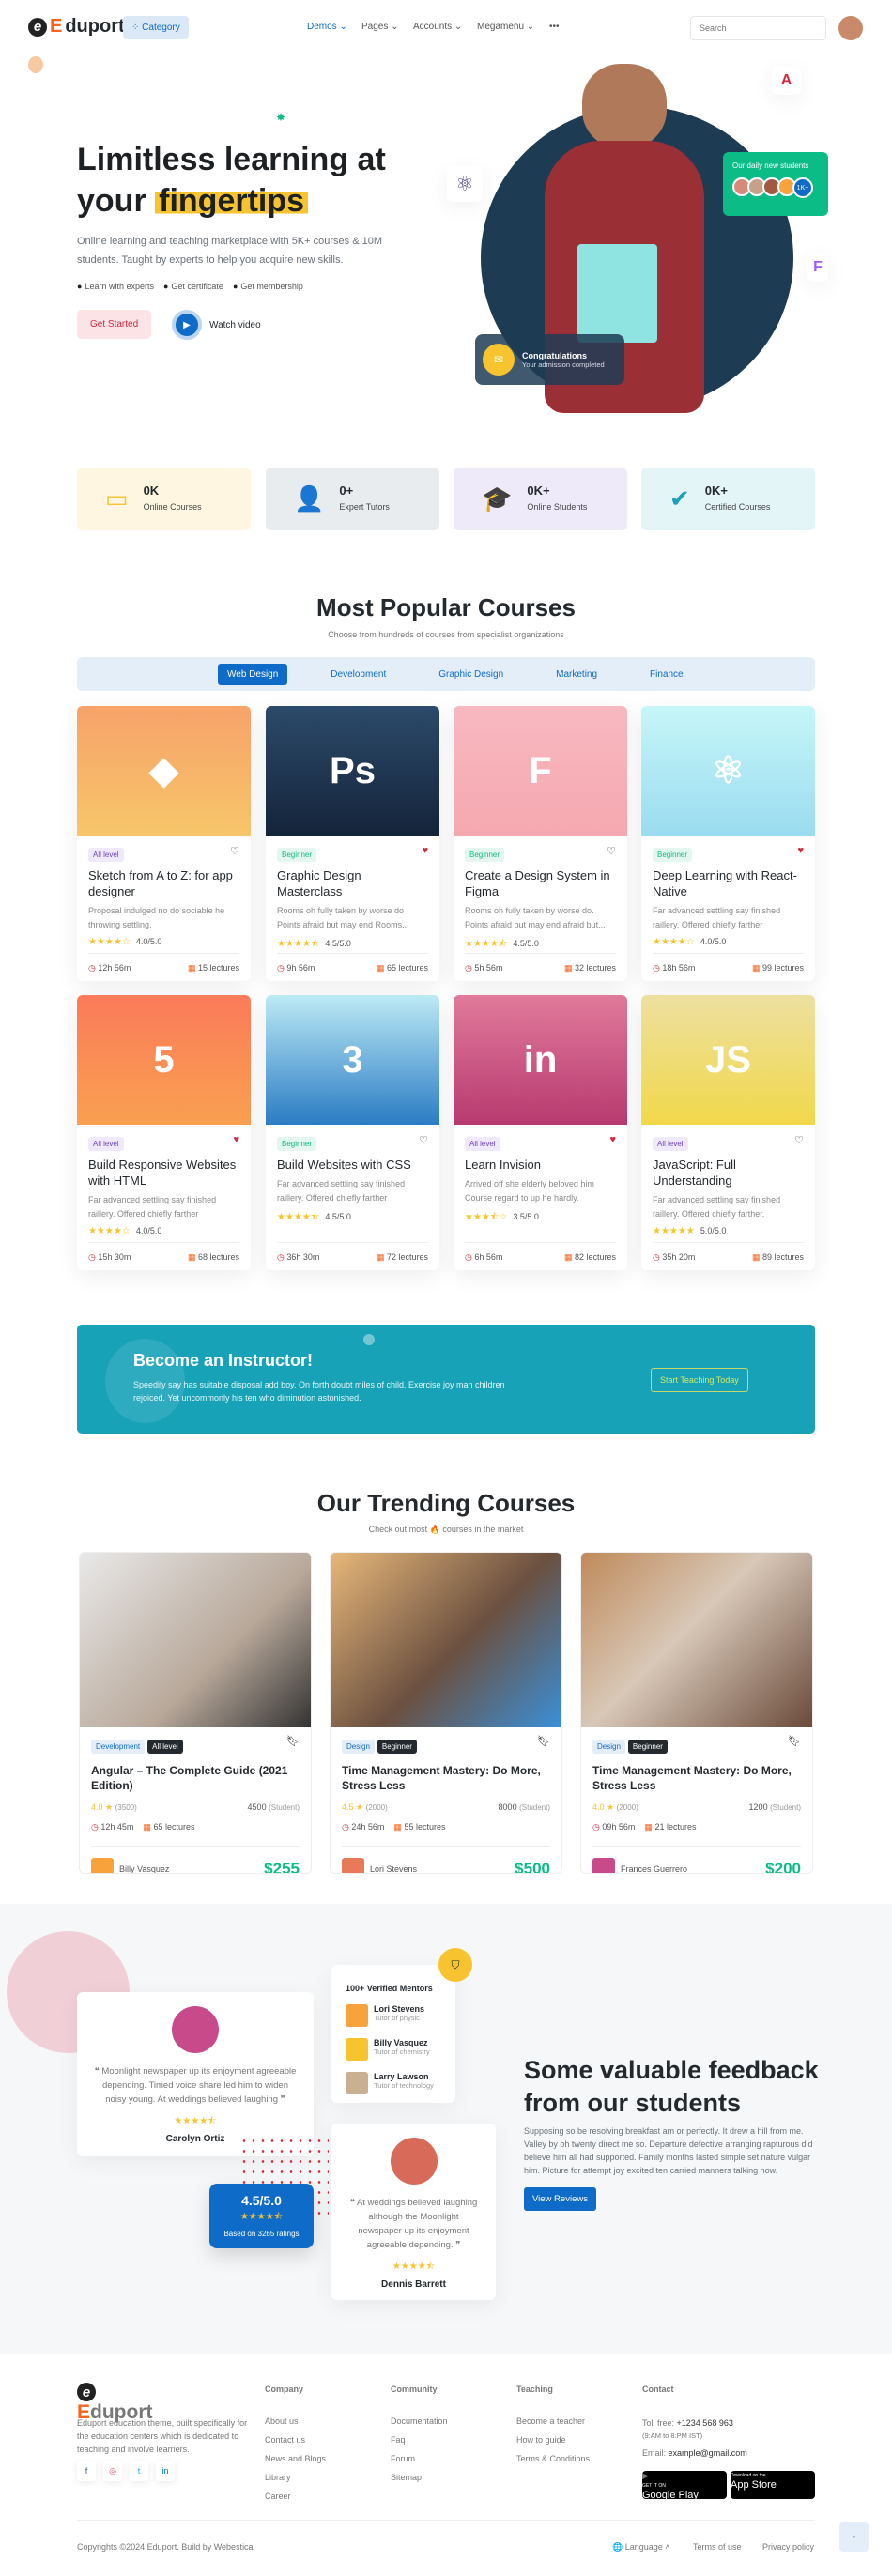 Image resolution: width=892 pixels, height=2576 pixels. I want to click on react-icon: ⚛, so click(728, 771).